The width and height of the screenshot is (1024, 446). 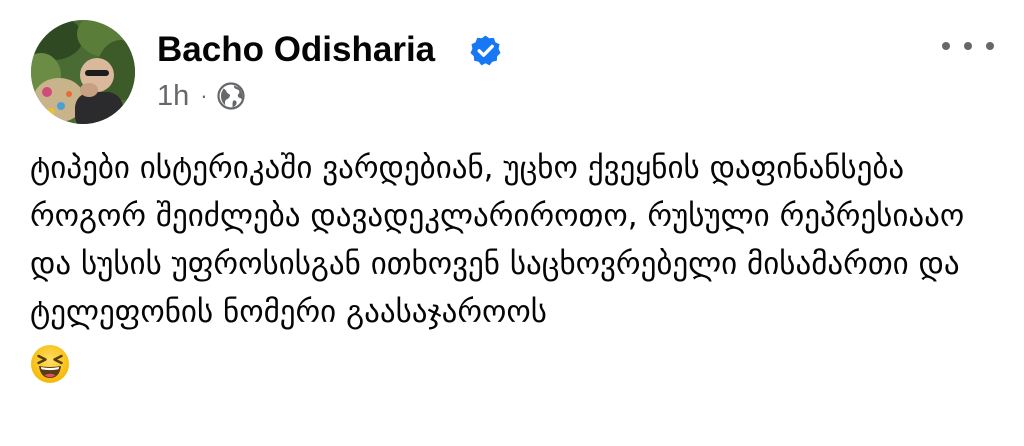 I want to click on globe-icon, so click(x=230, y=96).